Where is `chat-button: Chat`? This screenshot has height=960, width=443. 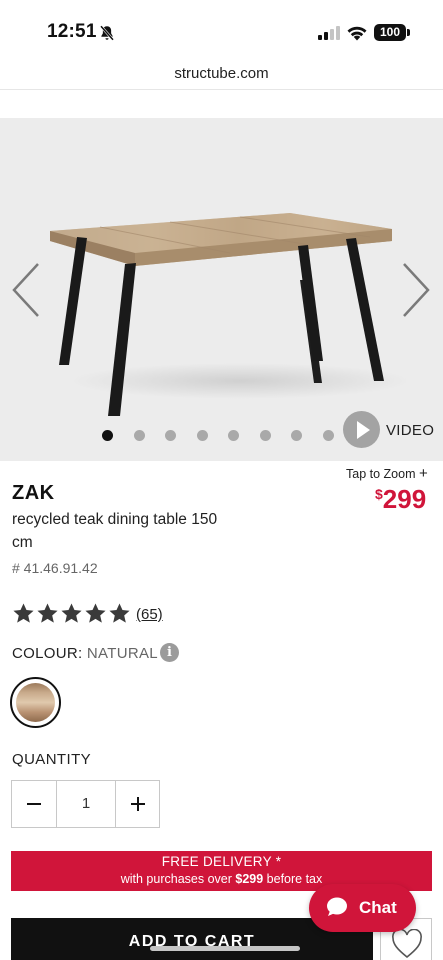 chat-button: Chat is located at coordinates (362, 908).